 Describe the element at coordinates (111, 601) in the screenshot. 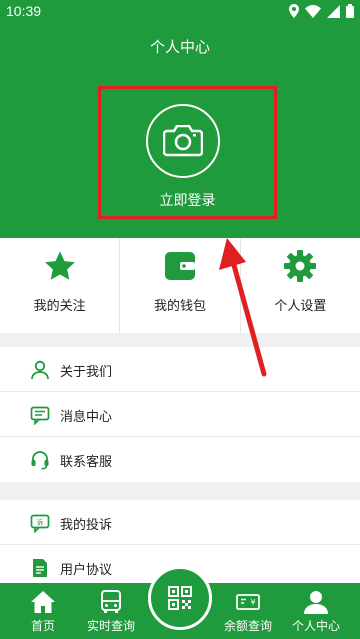

I see `bus-icon` at that location.